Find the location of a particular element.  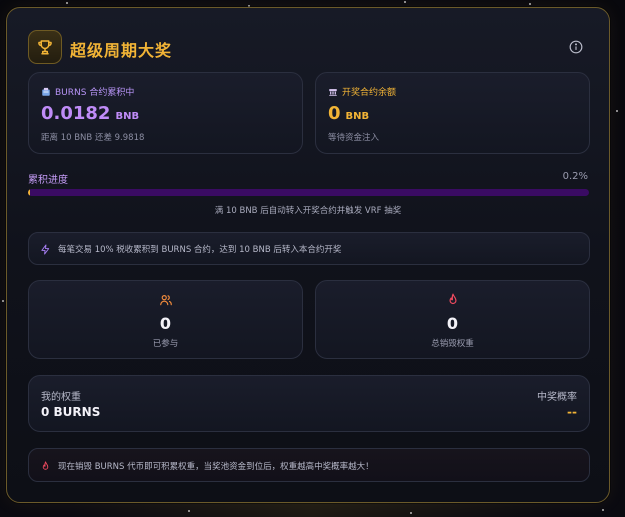

progress-track is located at coordinates (308, 192).